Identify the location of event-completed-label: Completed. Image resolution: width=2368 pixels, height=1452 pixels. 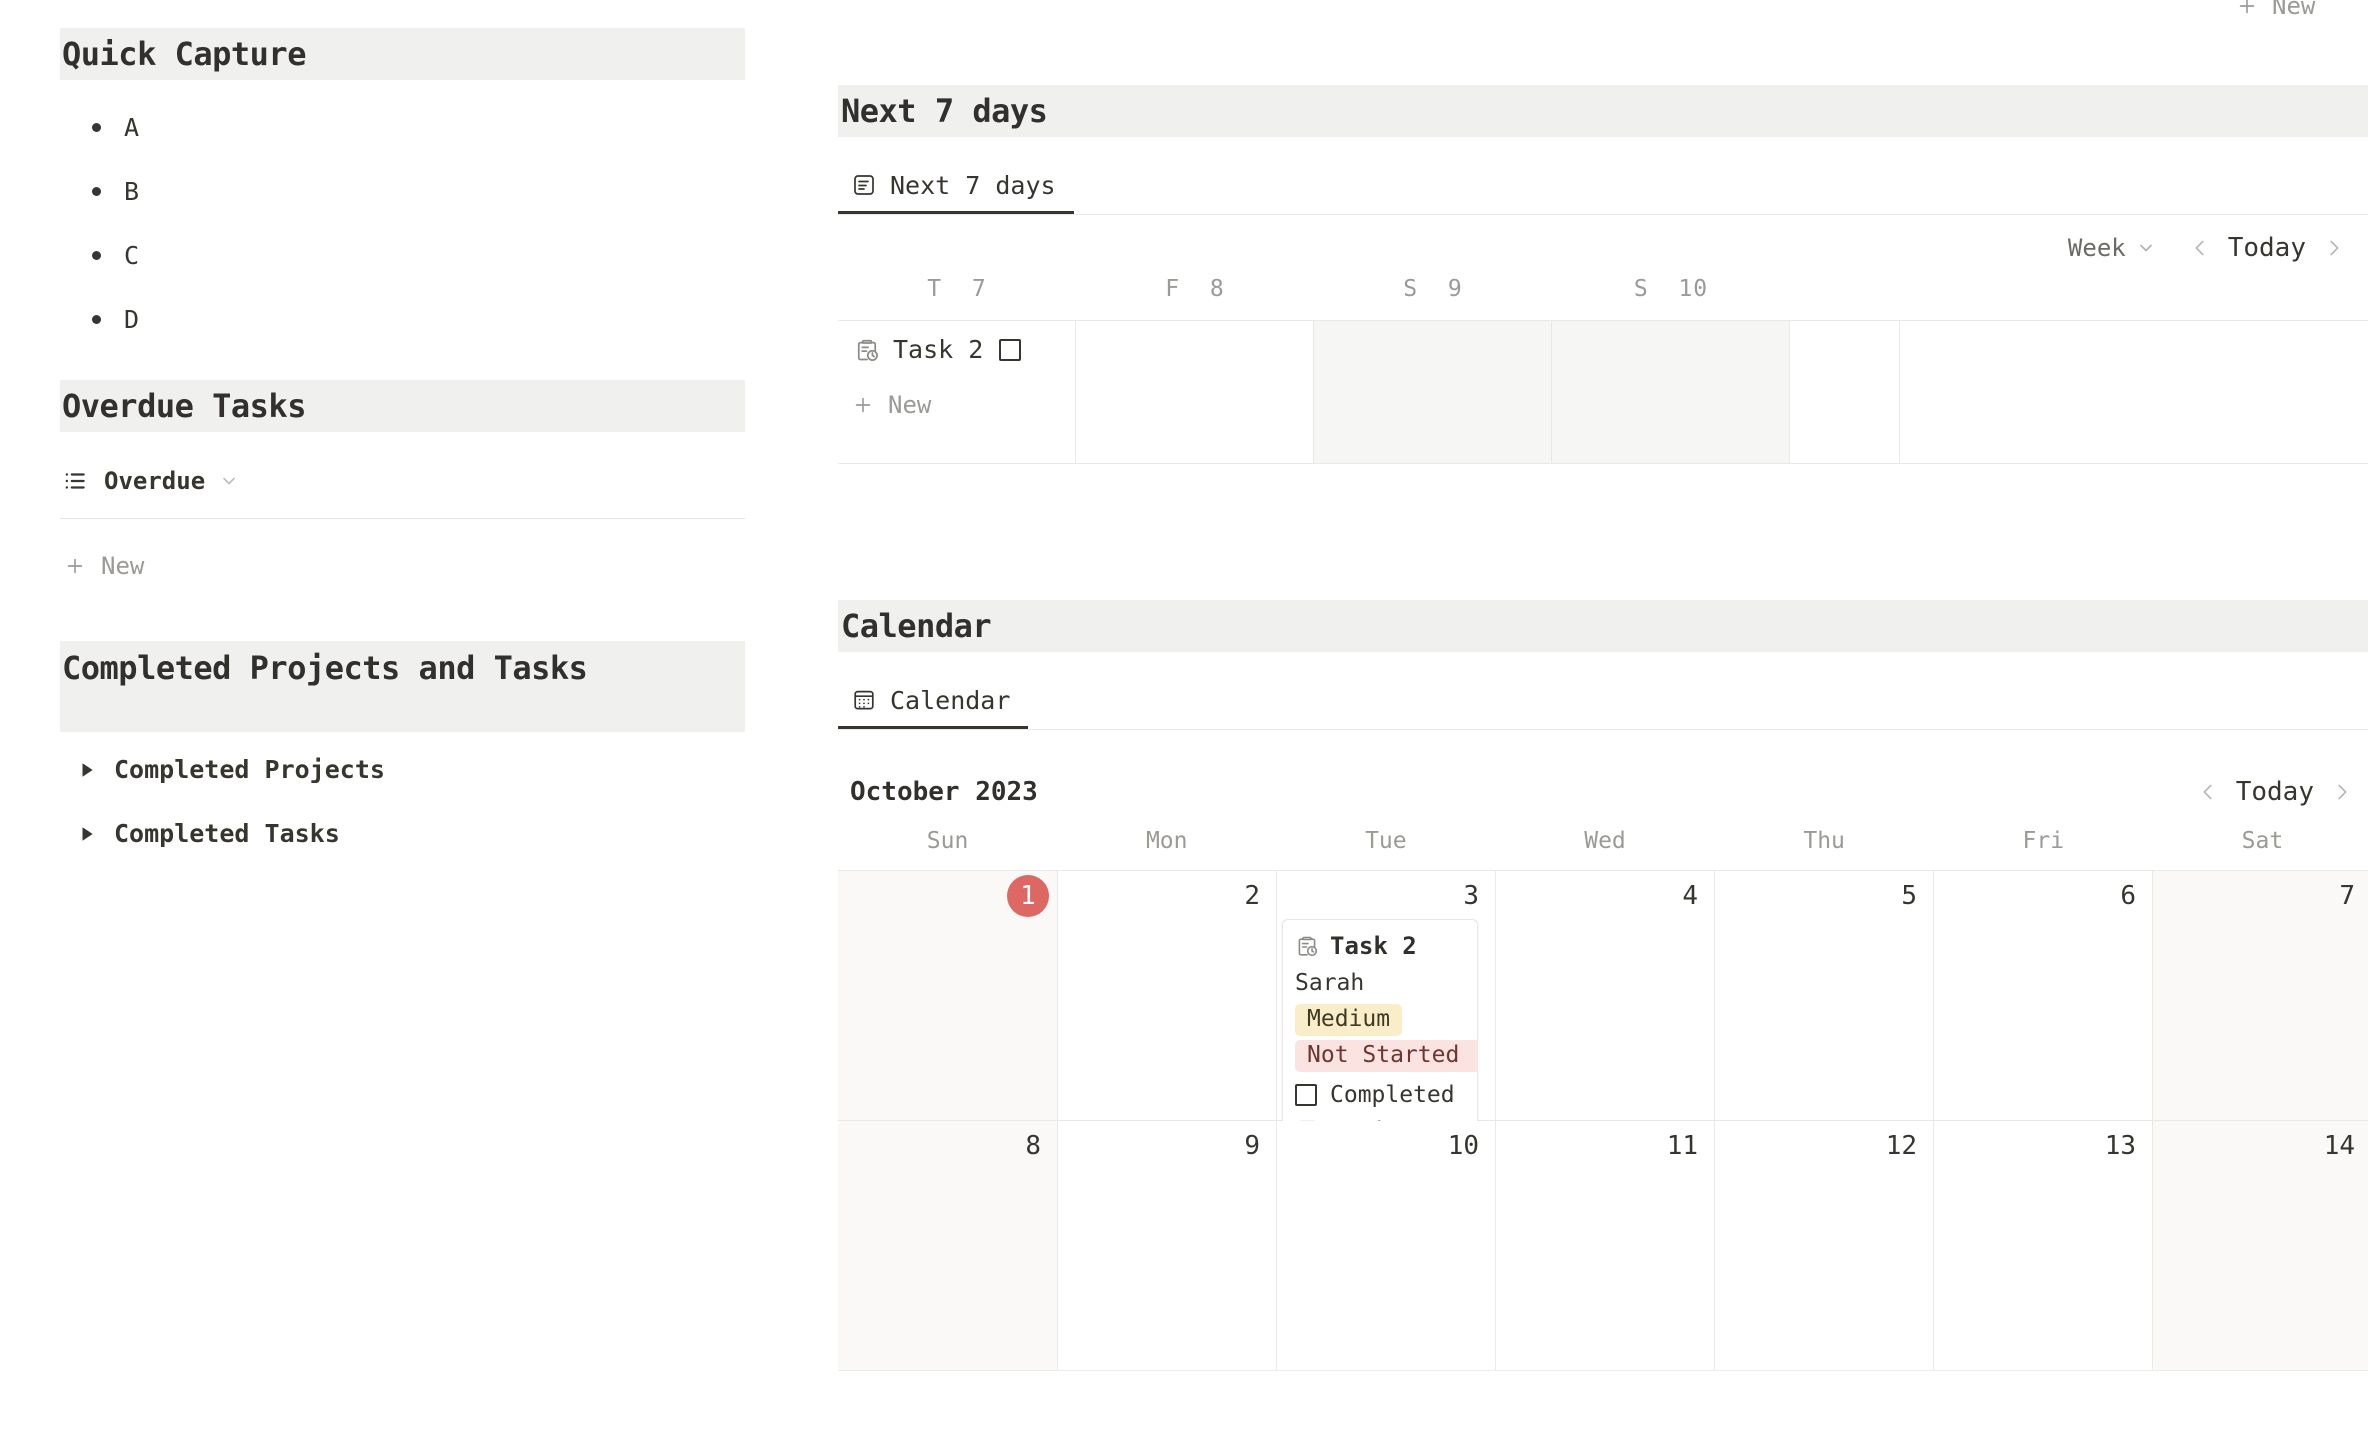
(1392, 1095).